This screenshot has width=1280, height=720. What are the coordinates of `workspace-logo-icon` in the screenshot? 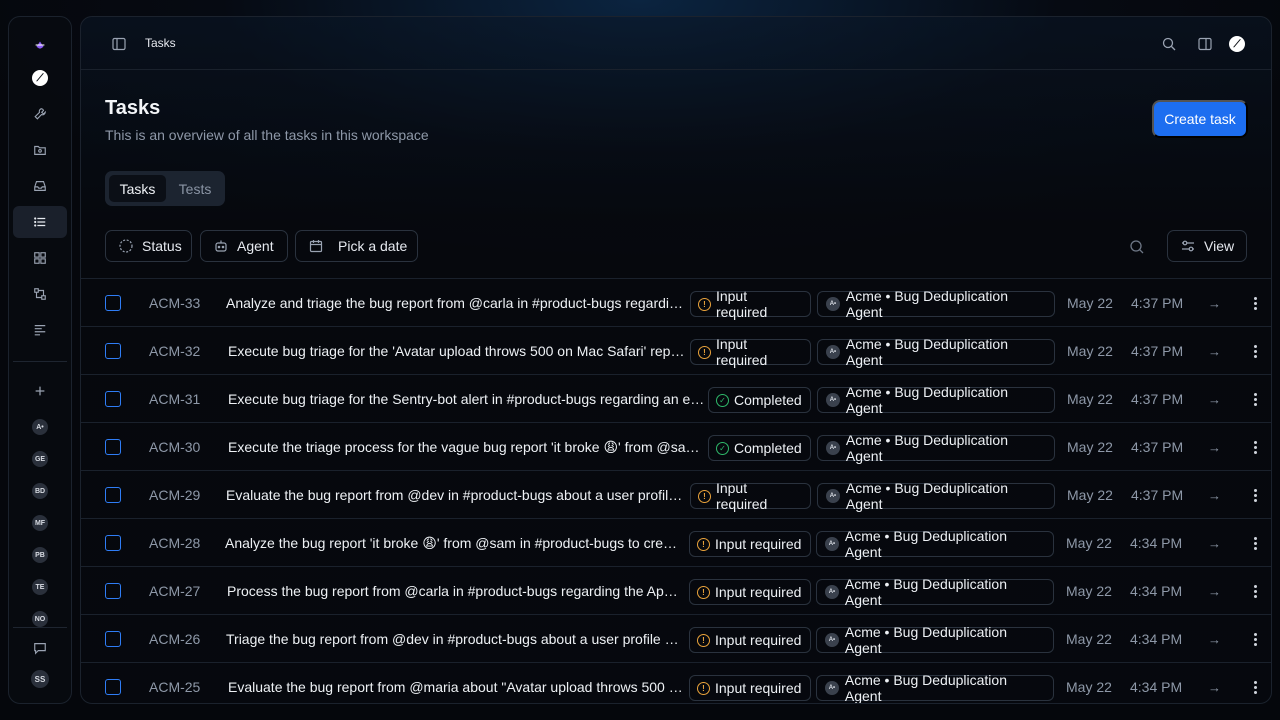 It's located at (40, 45).